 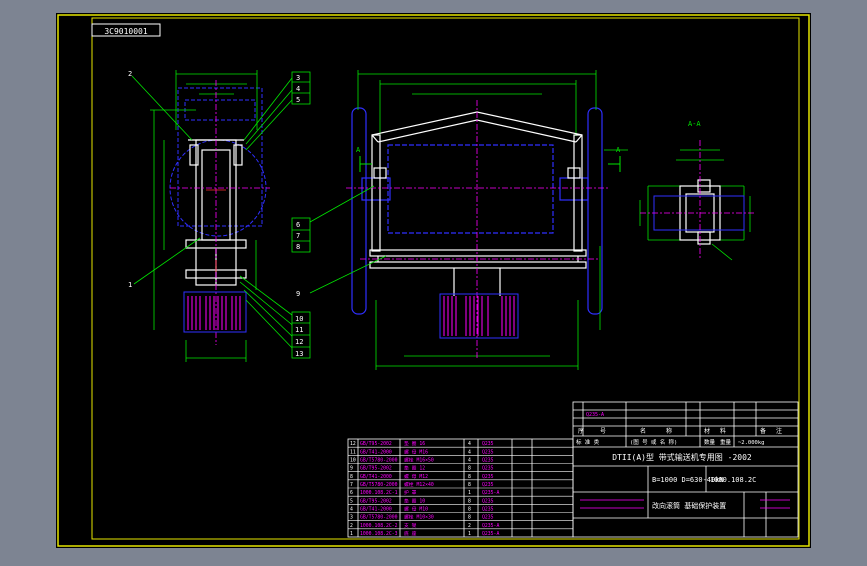 What do you see at coordinates (416, 509) in the screenshot?
I see `bom-cell: 螺 母 M10` at bounding box center [416, 509].